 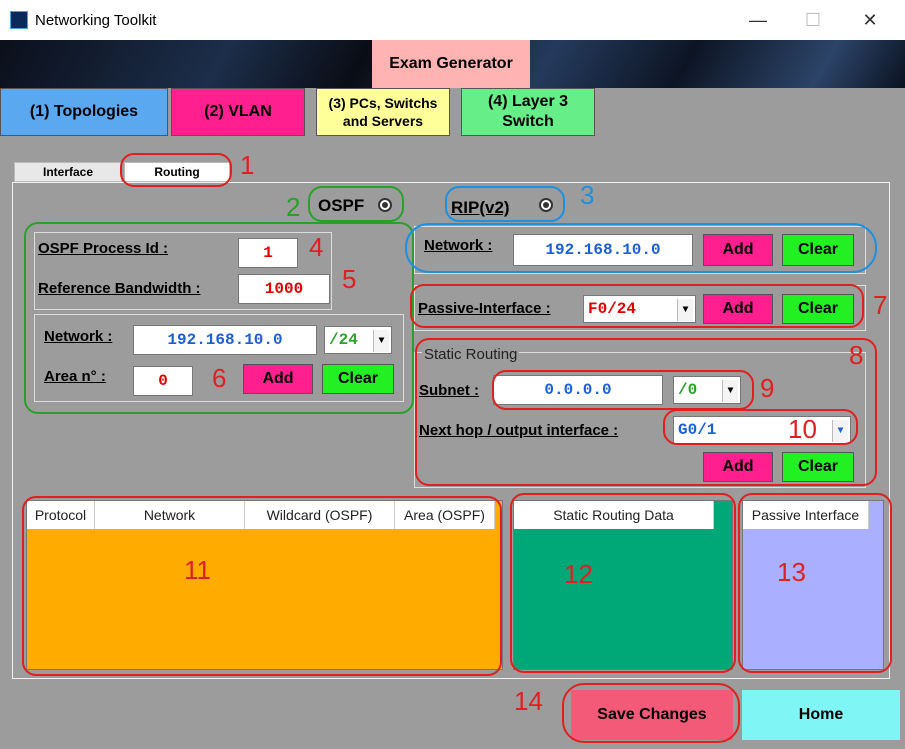 I want to click on column-header-static-routing-data: Static Routing Data, so click(x=614, y=515).